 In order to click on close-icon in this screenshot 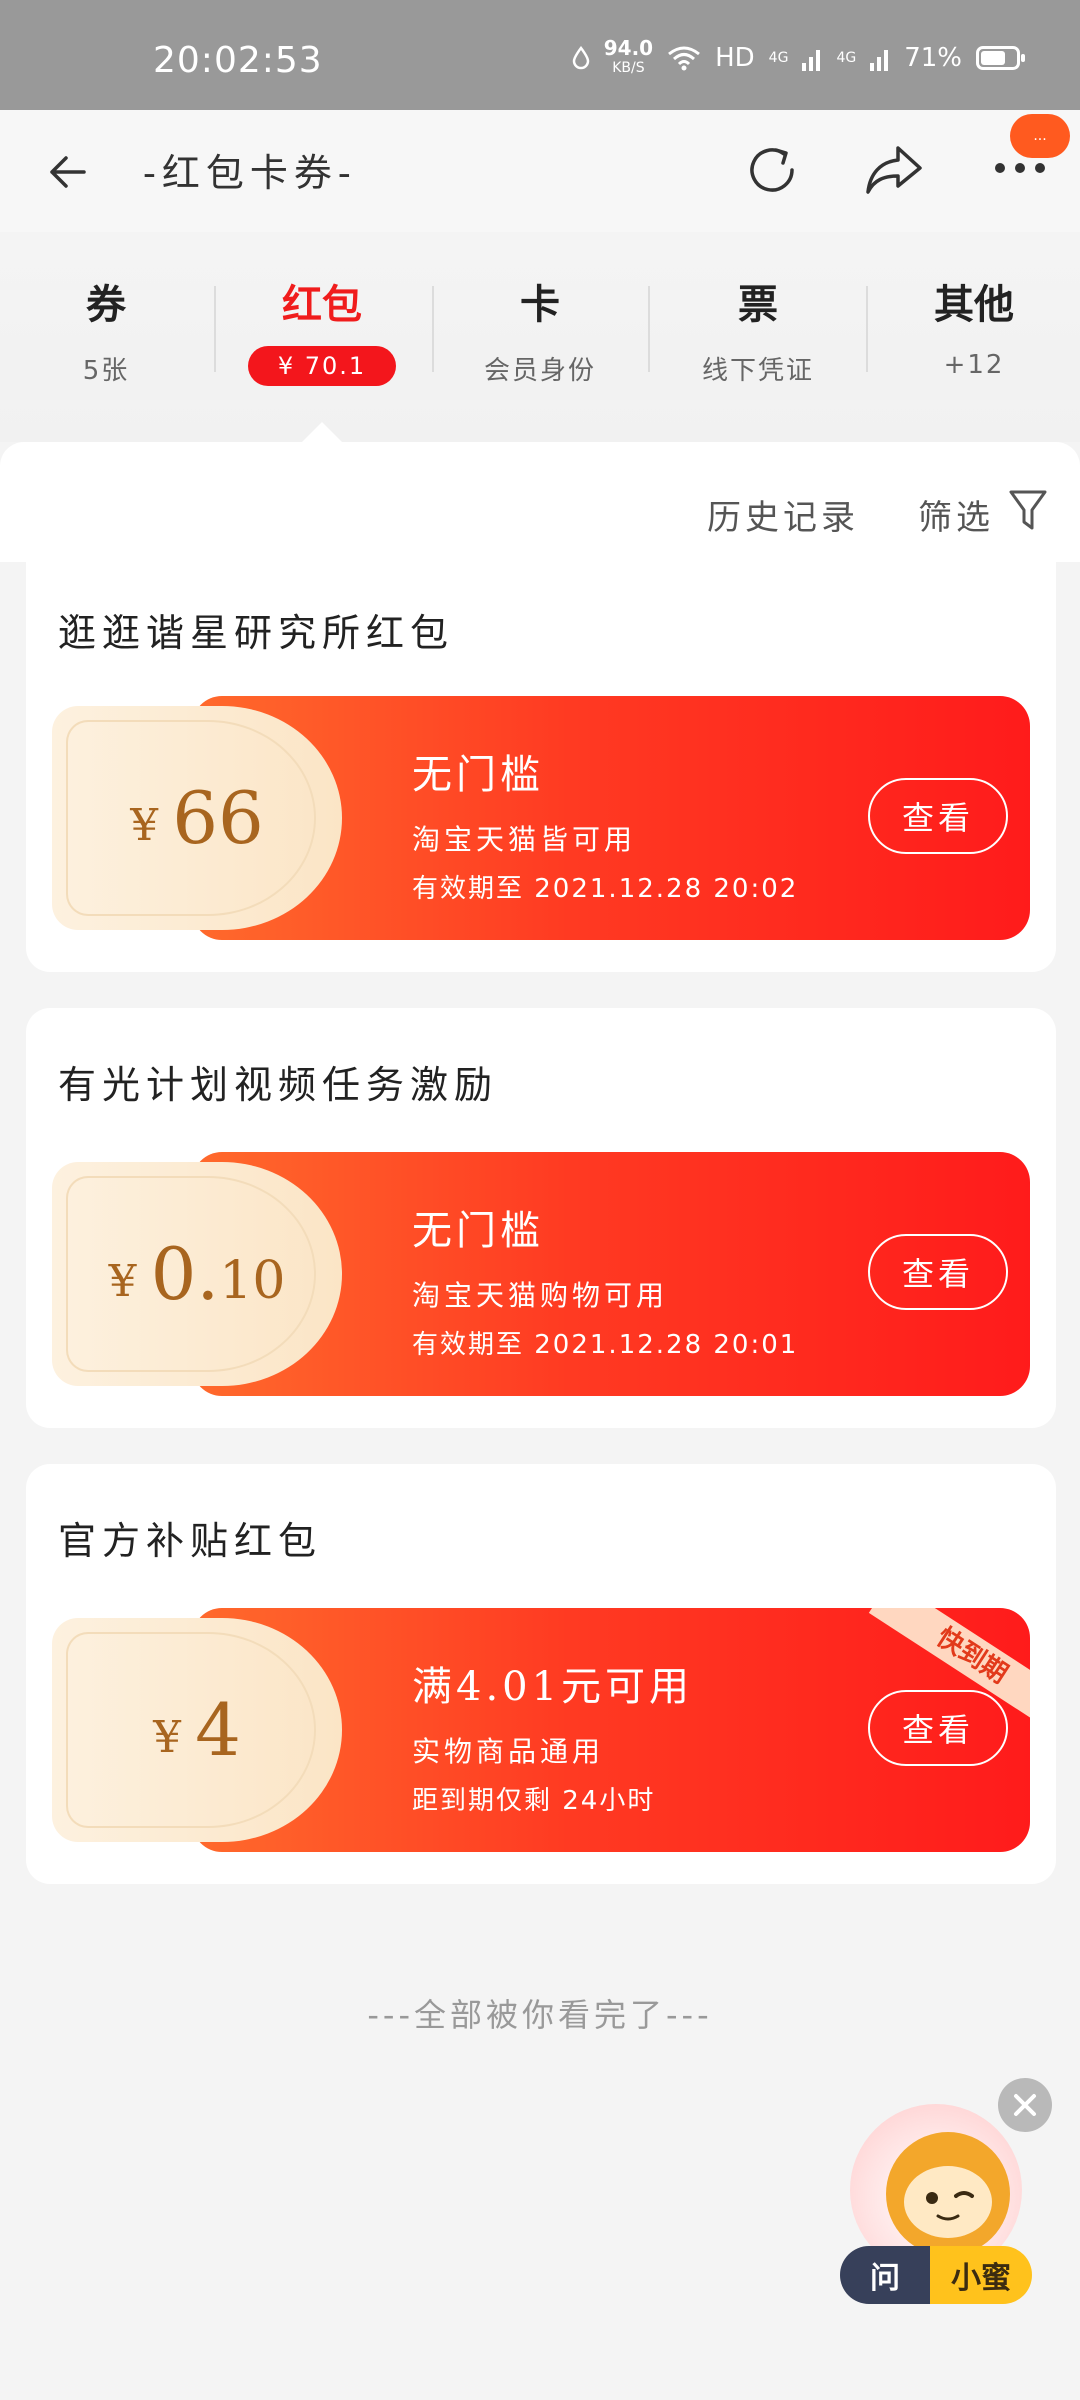, I will do `click(1025, 2105)`.